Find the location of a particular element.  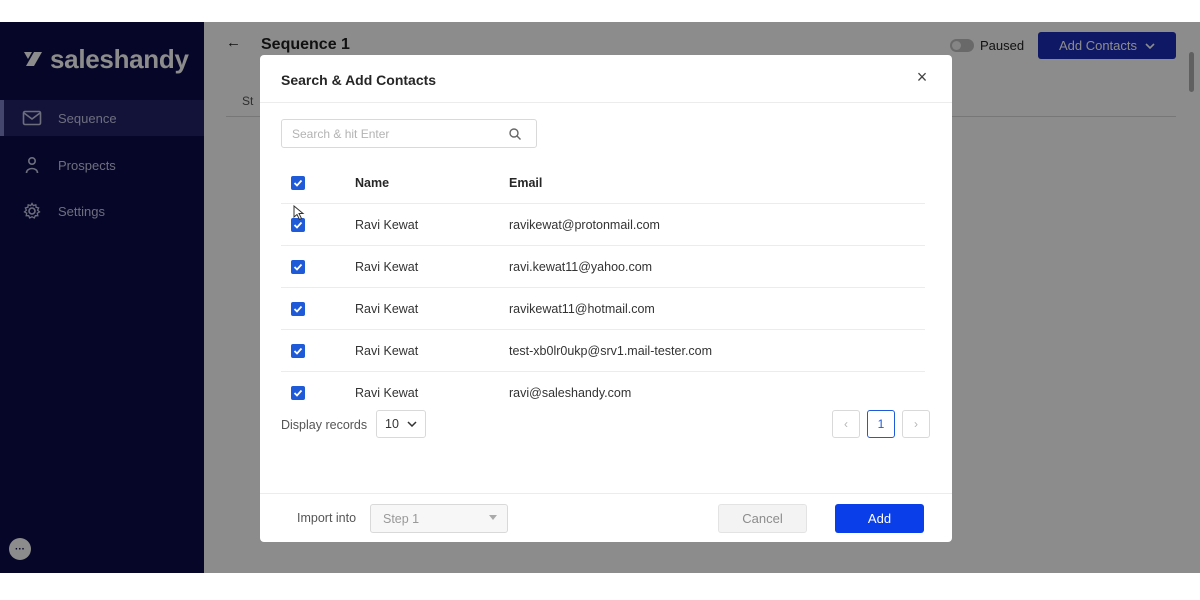

close-icon: × is located at coordinates (922, 77).